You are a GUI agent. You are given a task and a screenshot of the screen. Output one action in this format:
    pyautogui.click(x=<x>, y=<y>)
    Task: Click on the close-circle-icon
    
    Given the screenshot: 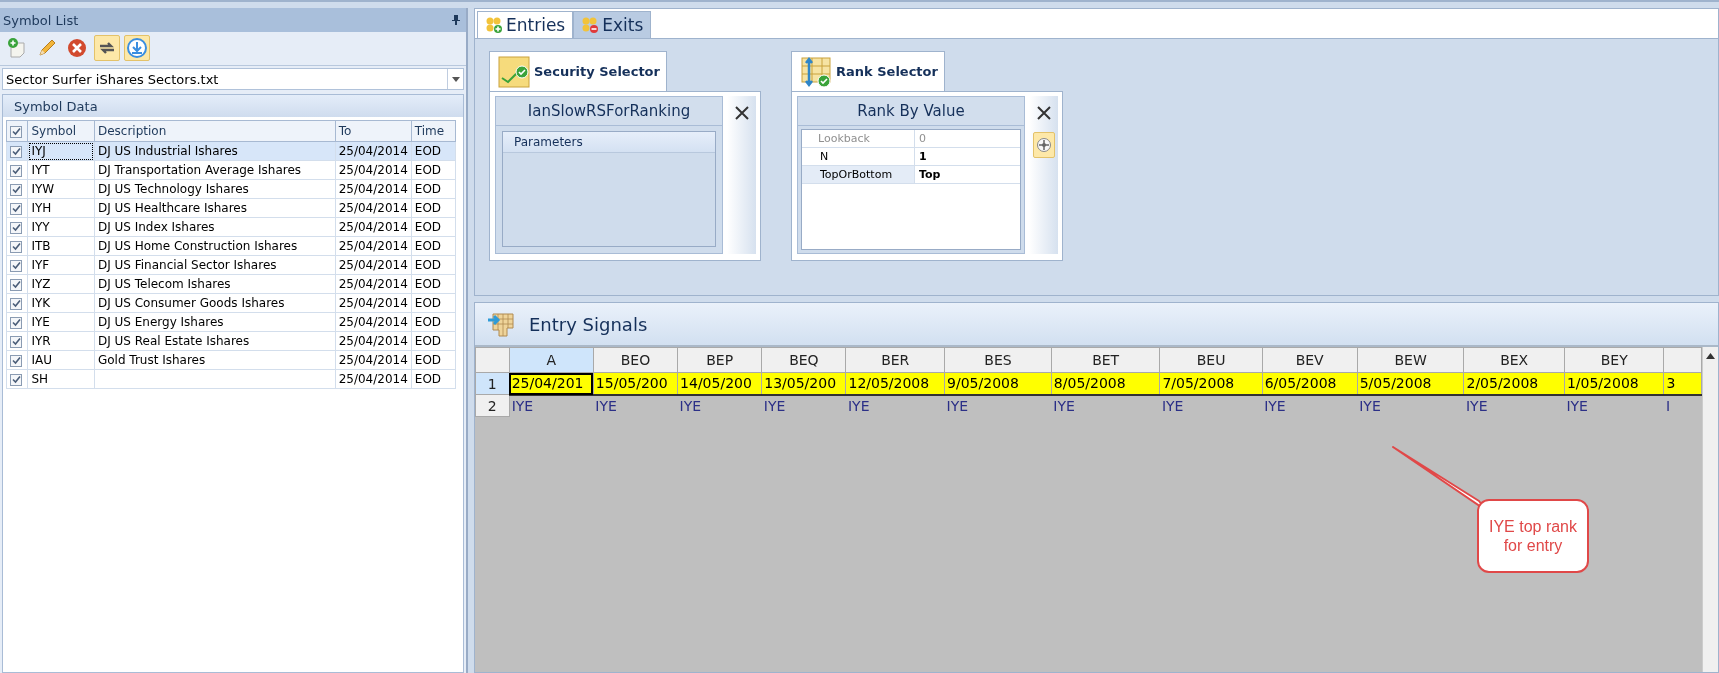 What is the action you would take?
    pyautogui.click(x=77, y=48)
    